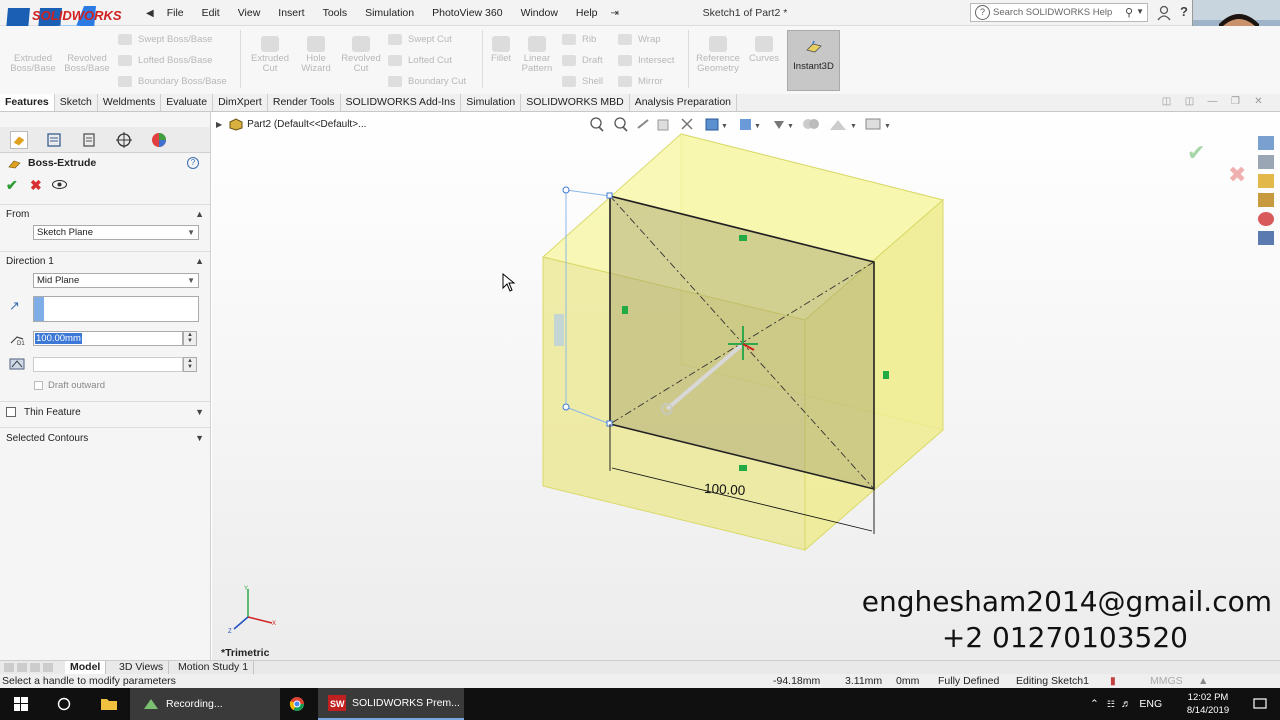 This screenshot has height=720, width=1280. What do you see at coordinates (150, 13) in the screenshot?
I see `menu-collapse-icon: ◀` at bounding box center [150, 13].